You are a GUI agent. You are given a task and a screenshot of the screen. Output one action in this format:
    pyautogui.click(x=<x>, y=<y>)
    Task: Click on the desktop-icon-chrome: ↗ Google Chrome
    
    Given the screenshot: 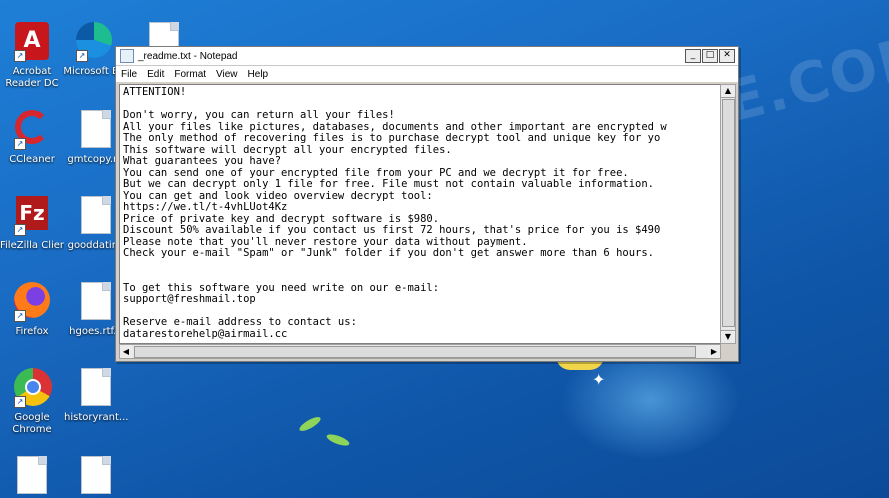 What is the action you would take?
    pyautogui.click(x=32, y=402)
    